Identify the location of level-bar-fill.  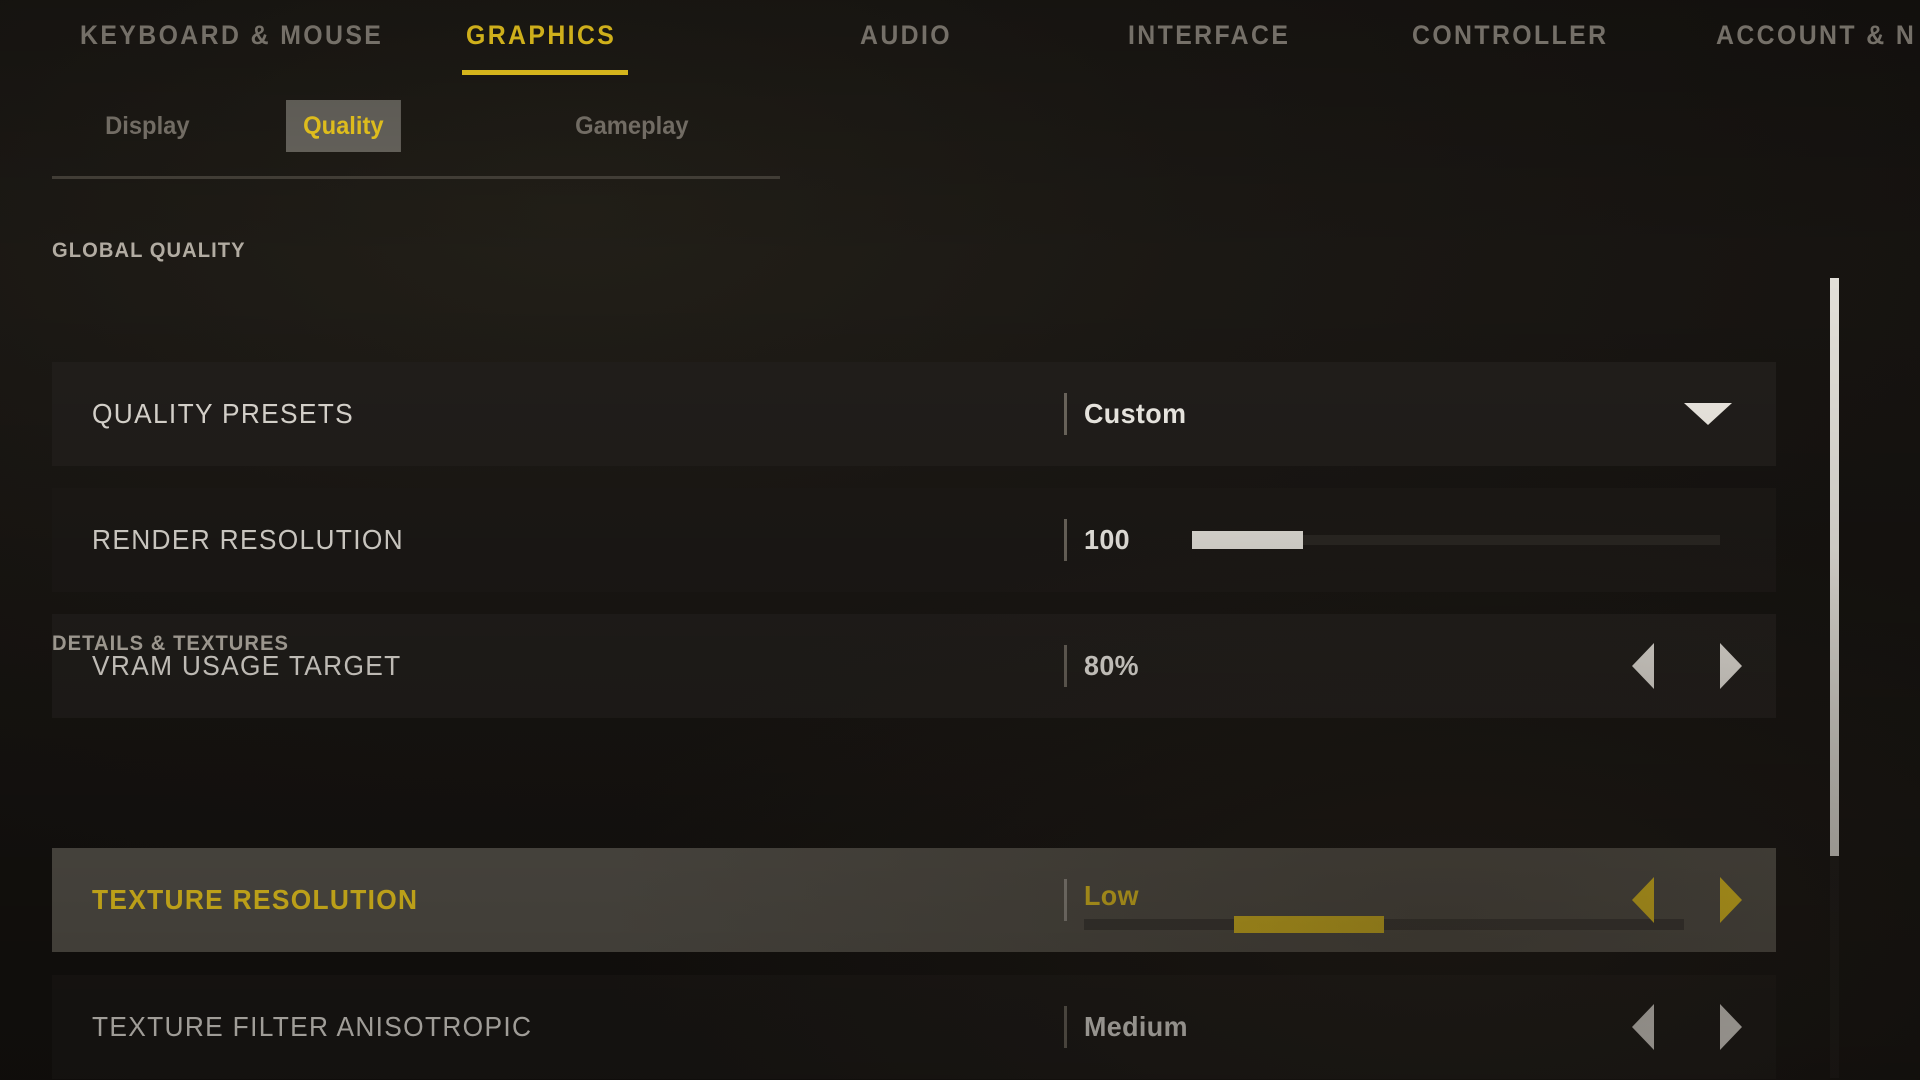
(1309, 924).